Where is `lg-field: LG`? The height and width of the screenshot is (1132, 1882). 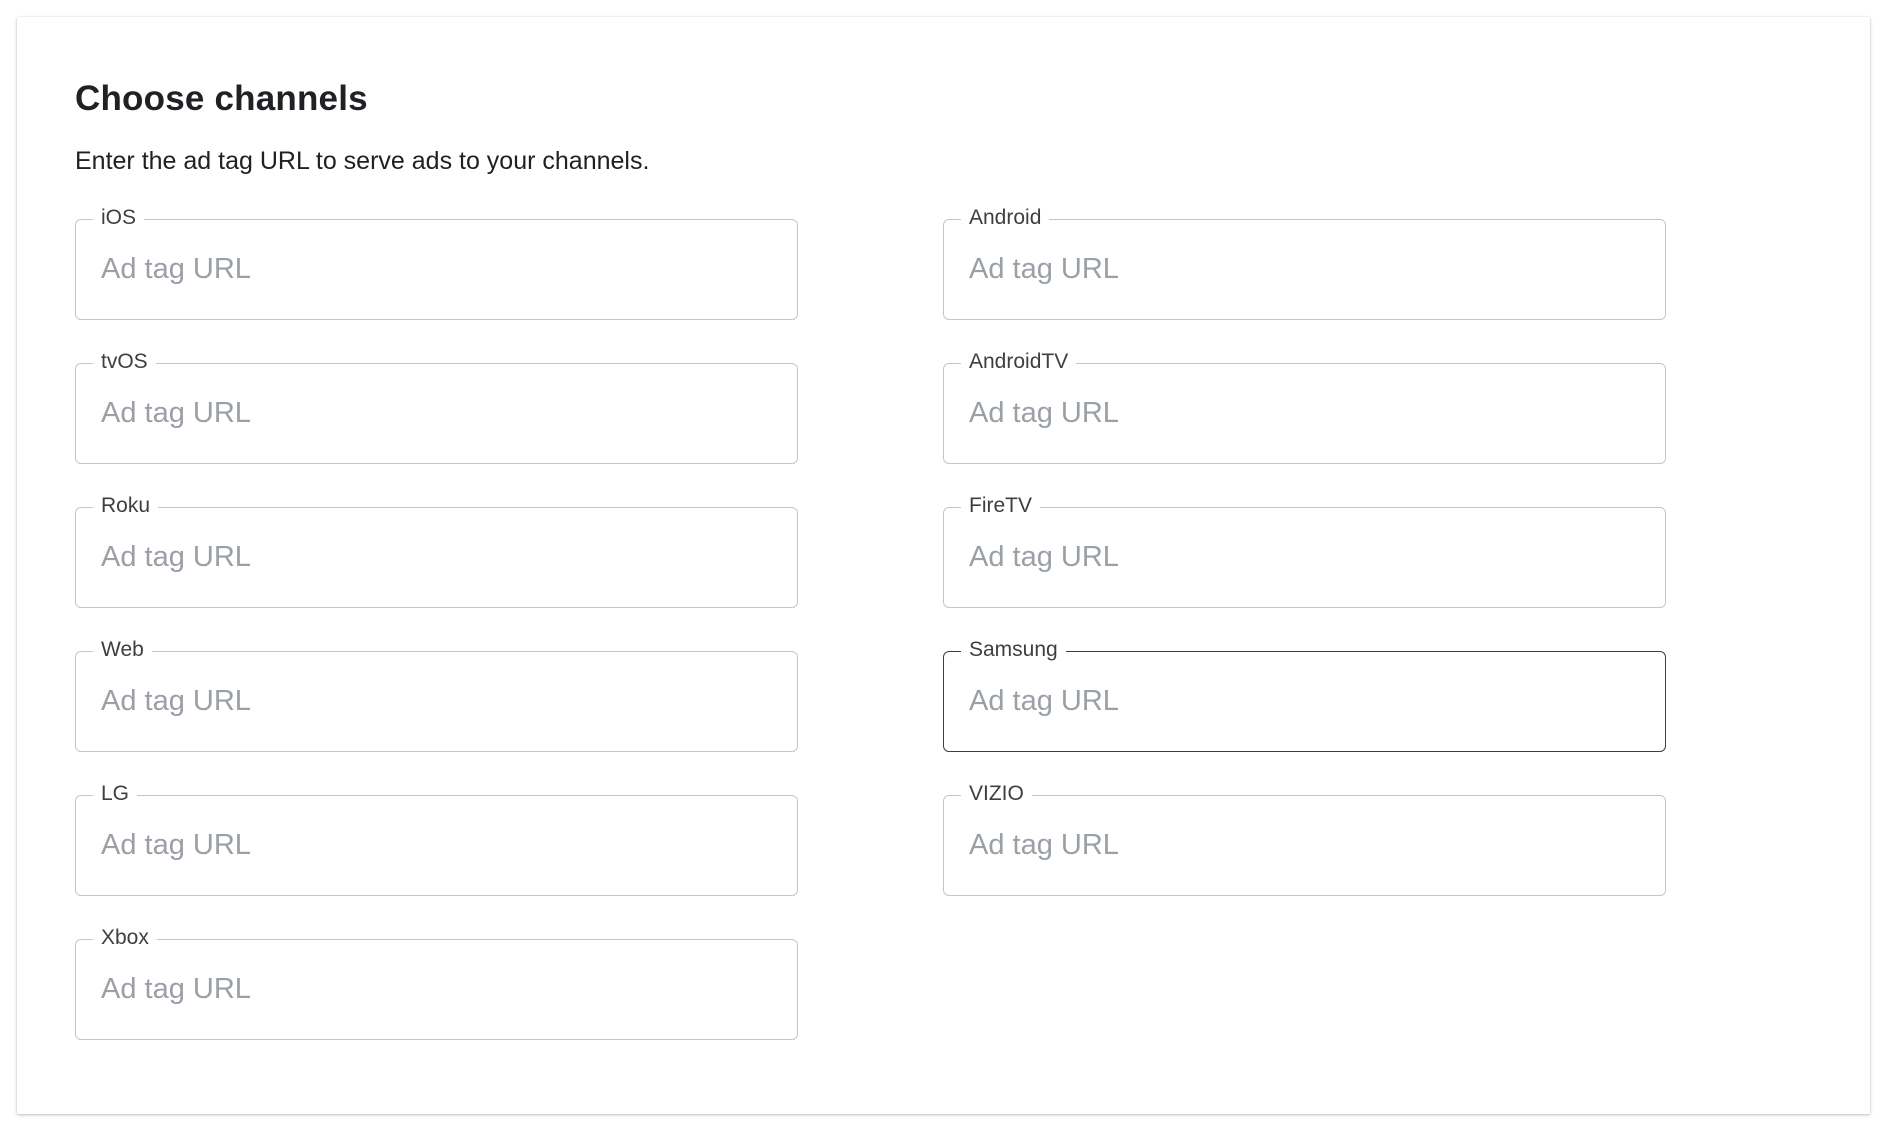
lg-field: LG is located at coordinates (436, 838).